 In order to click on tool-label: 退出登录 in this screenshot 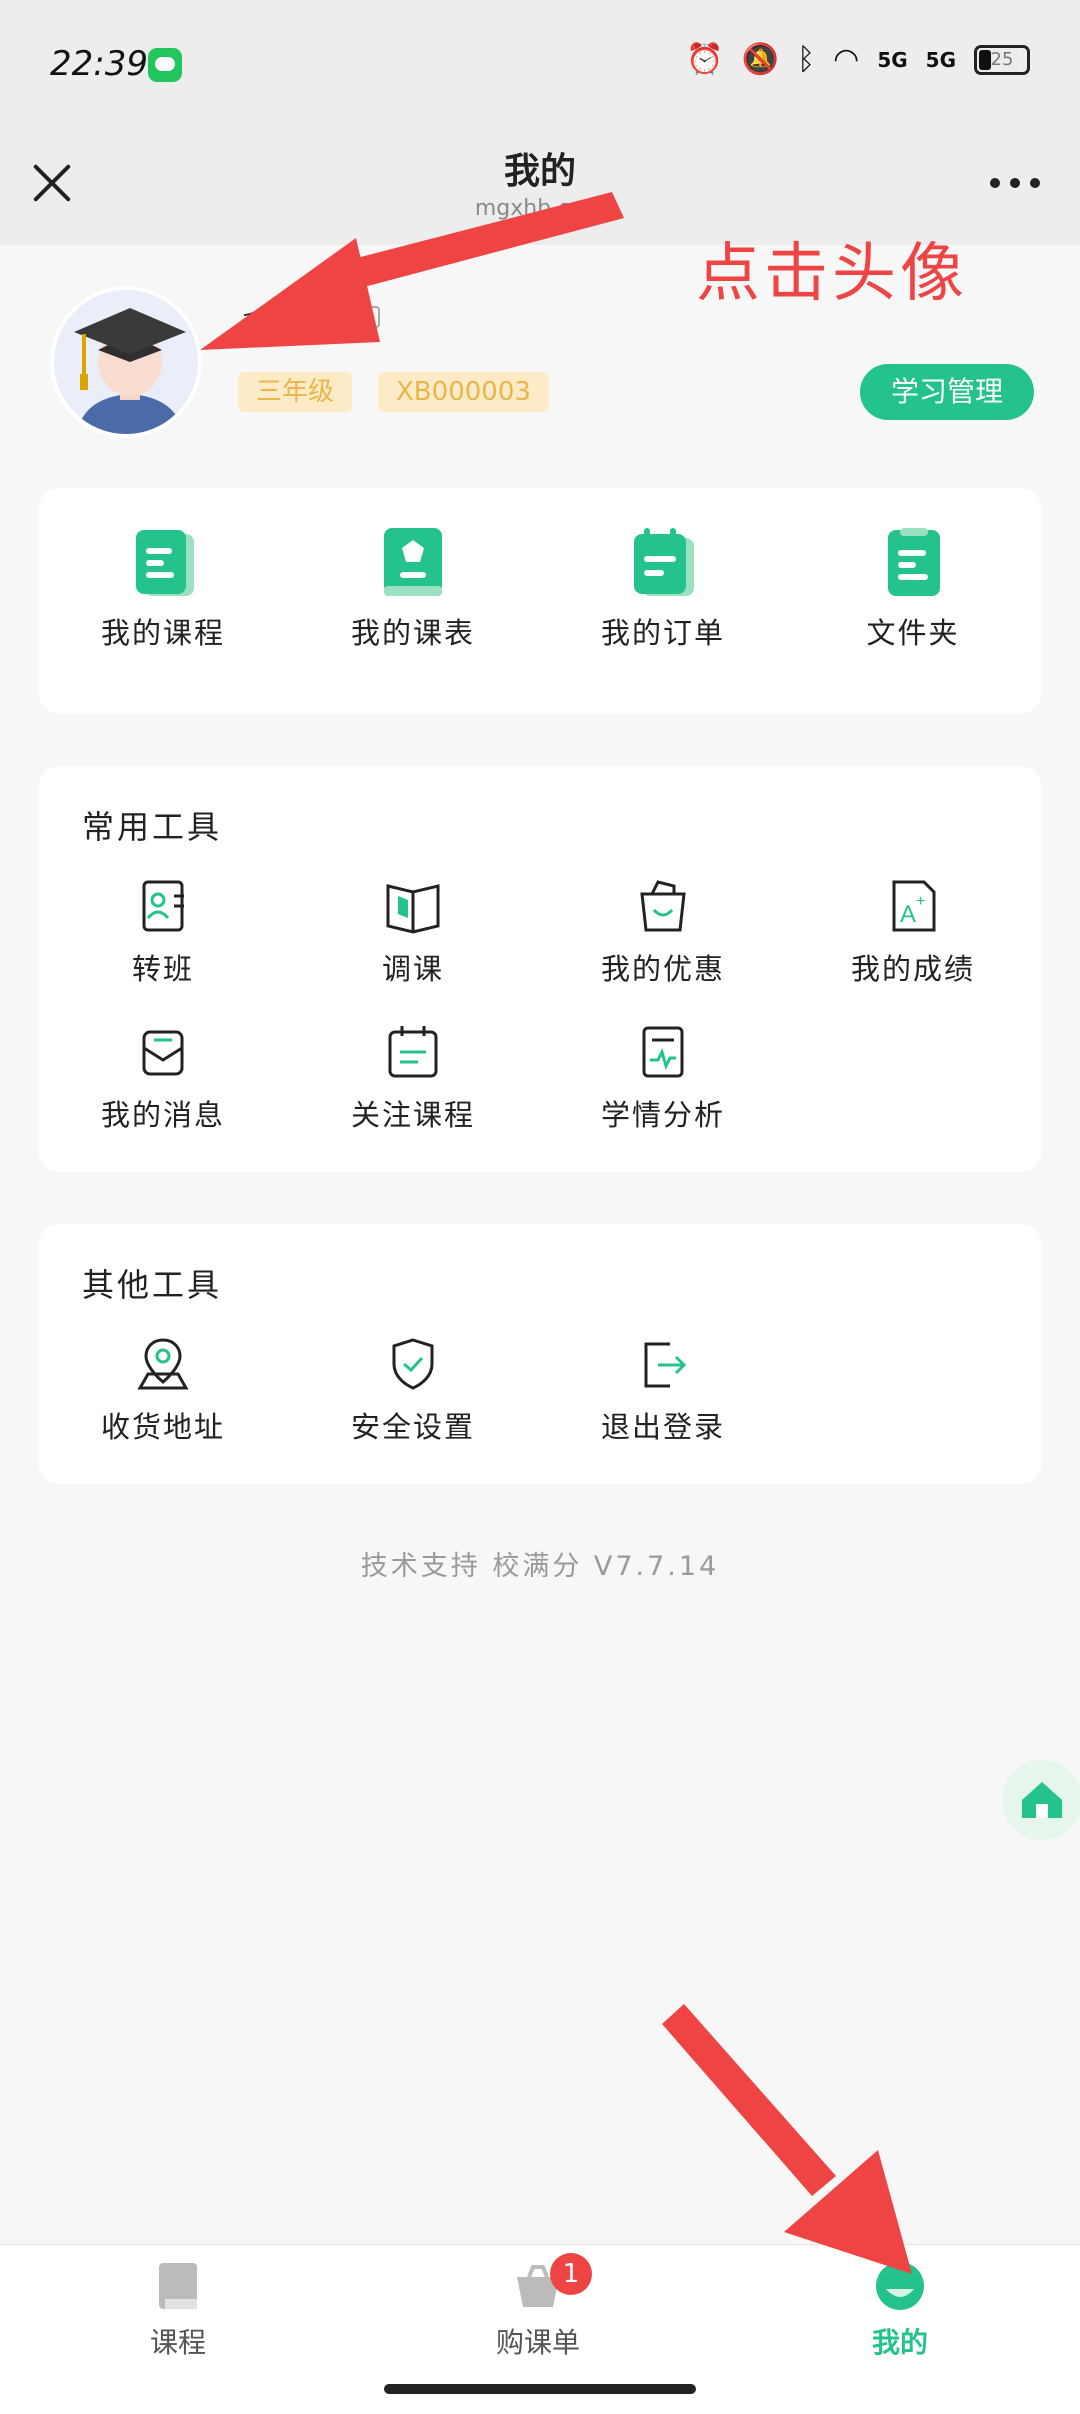, I will do `click(662, 1427)`.